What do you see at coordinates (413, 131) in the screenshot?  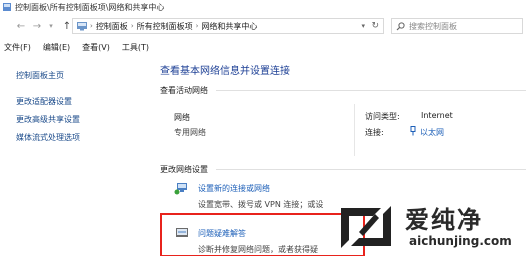 I see `ethernet-icon` at bounding box center [413, 131].